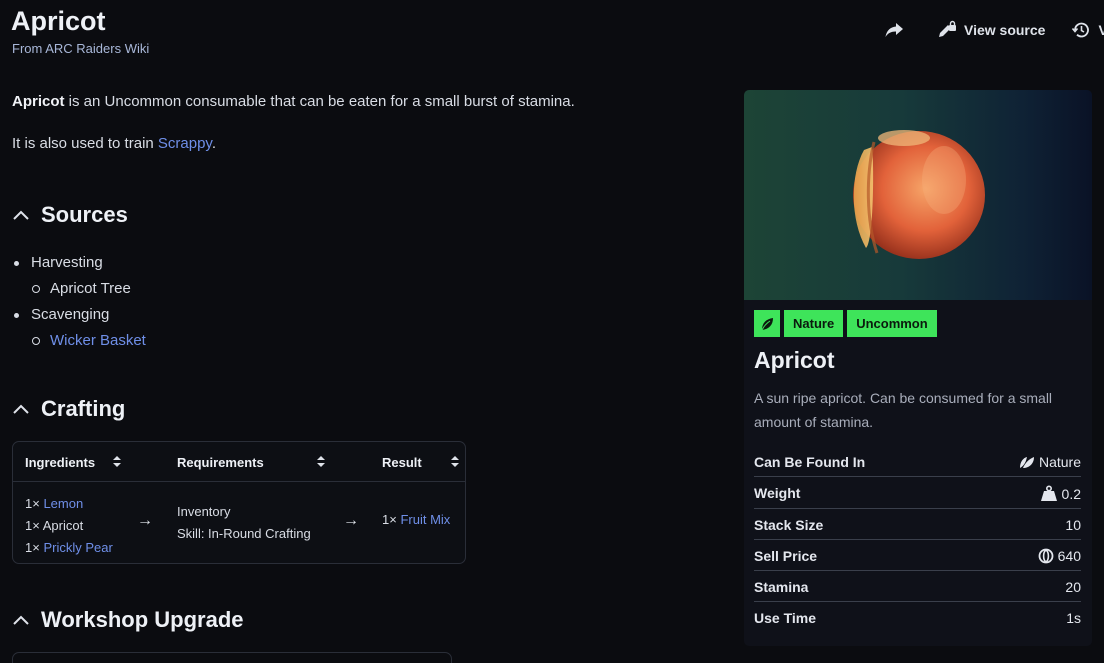  Describe the element at coordinates (1071, 493) in the screenshot. I see `stat-value-text: 0.2` at that location.